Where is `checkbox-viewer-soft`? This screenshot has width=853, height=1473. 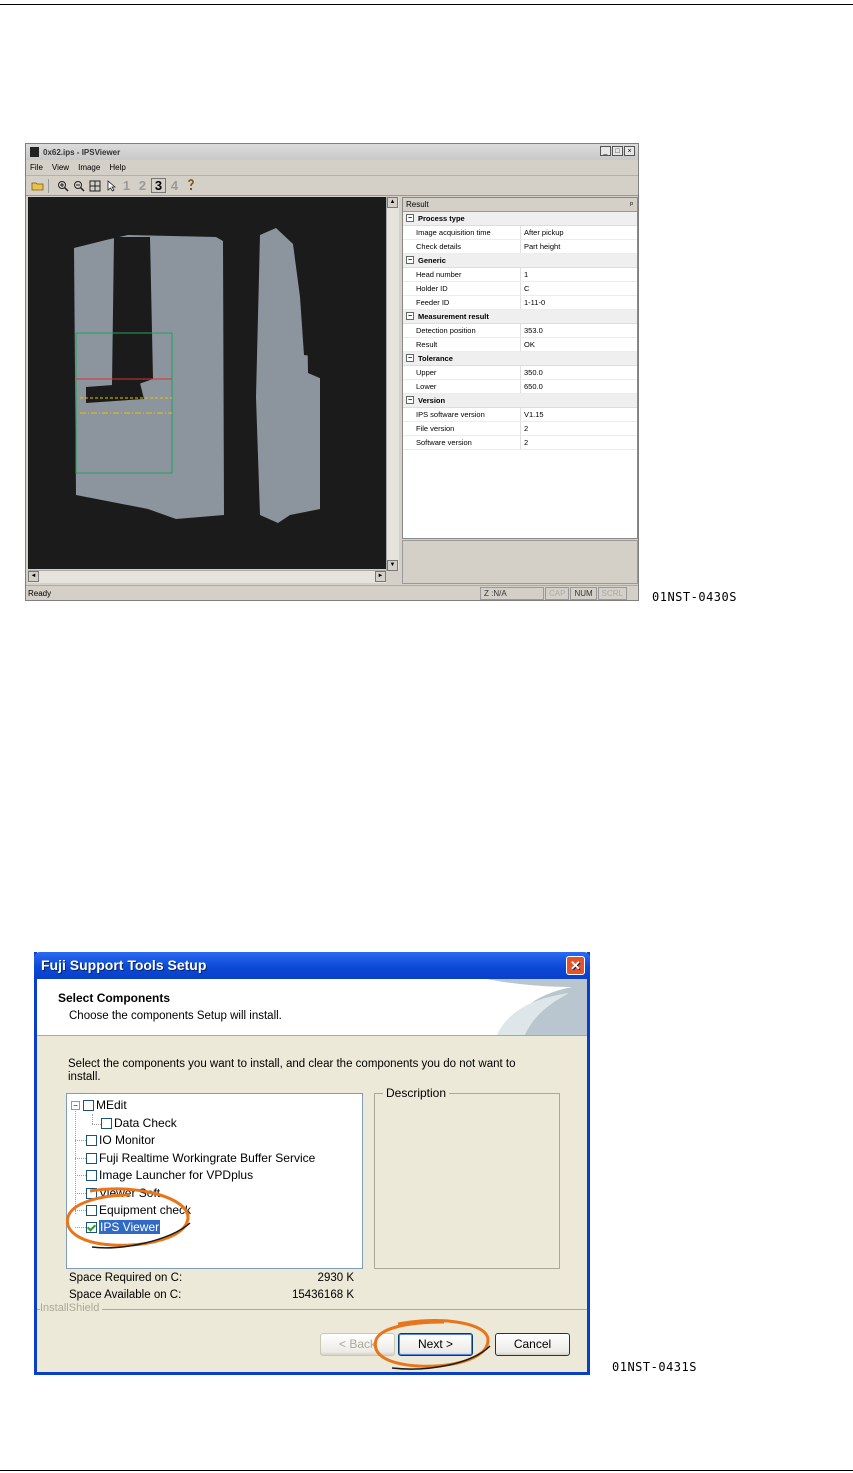
checkbox-viewer-soft is located at coordinates (91, 1193).